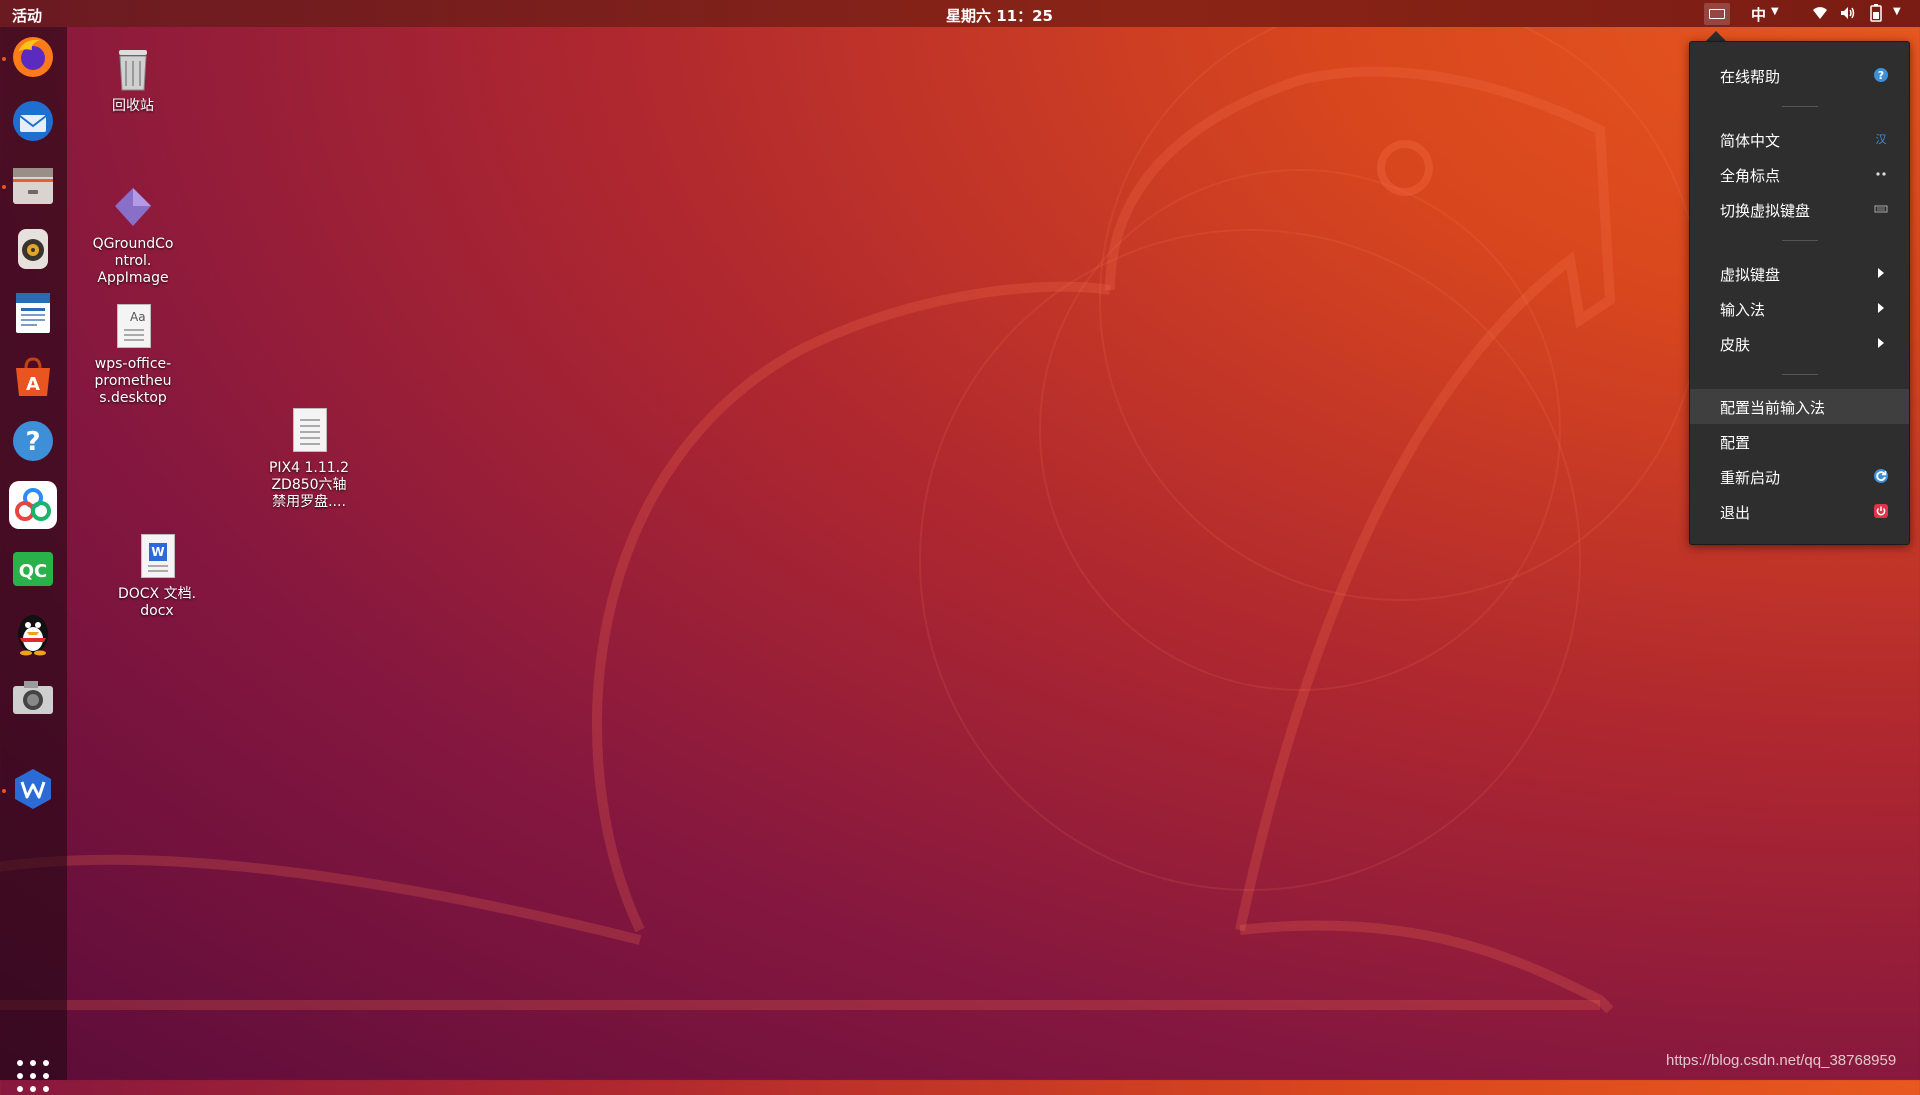 The width and height of the screenshot is (1920, 1095). I want to click on desktop-icon-trash: 回收站, so click(133, 80).